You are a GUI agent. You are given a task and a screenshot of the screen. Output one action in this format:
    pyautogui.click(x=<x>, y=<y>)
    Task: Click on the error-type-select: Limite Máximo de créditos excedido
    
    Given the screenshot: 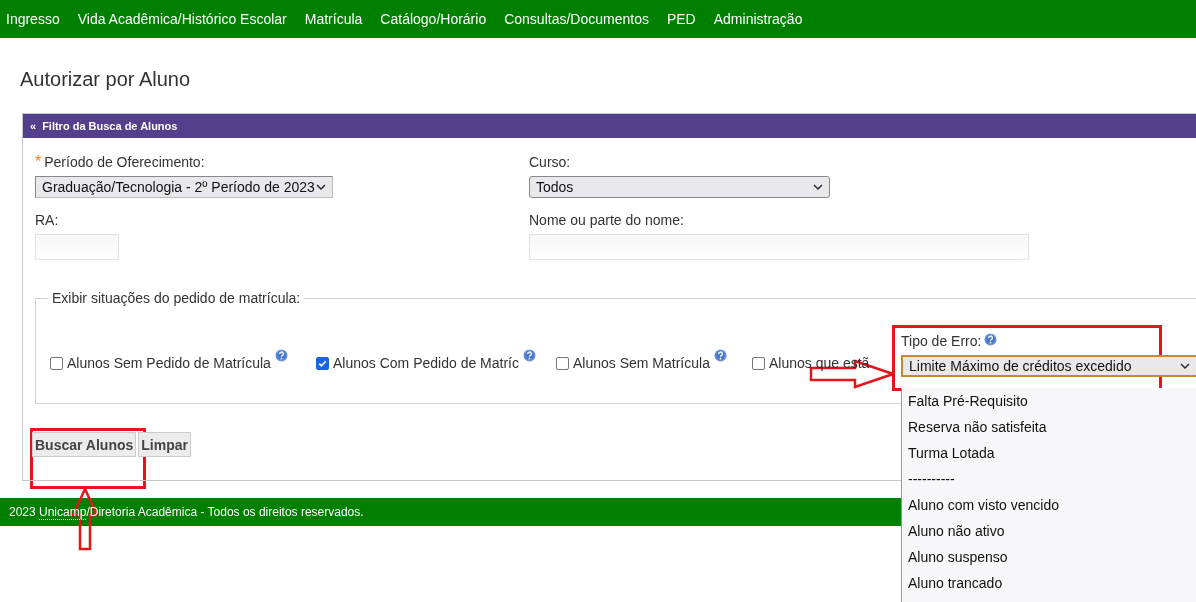 What is the action you would take?
    pyautogui.click(x=1048, y=366)
    